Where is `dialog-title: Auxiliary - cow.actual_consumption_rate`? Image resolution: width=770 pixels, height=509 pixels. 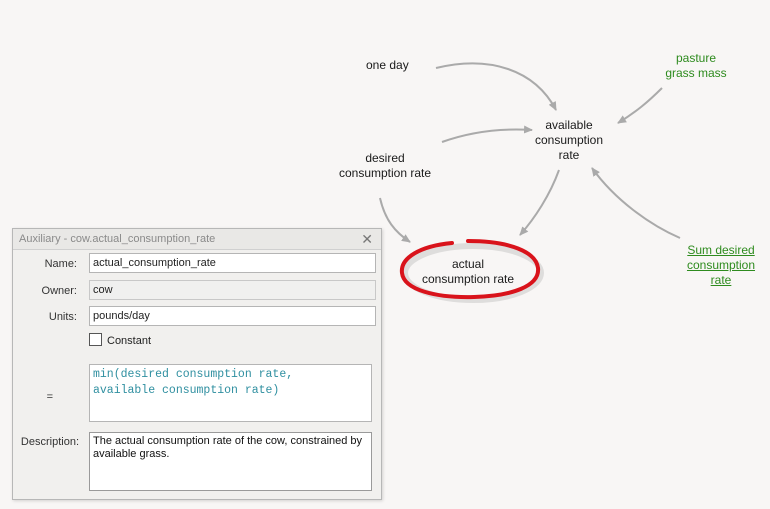
dialog-title: Auxiliary - cow.actual_consumption_rate is located at coordinates (197, 239).